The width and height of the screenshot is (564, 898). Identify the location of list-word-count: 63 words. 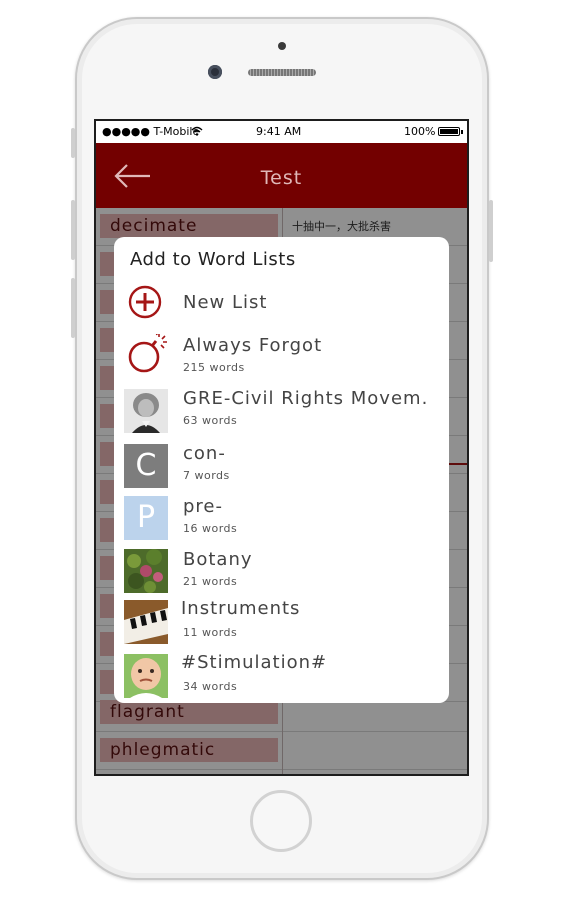
(210, 420).